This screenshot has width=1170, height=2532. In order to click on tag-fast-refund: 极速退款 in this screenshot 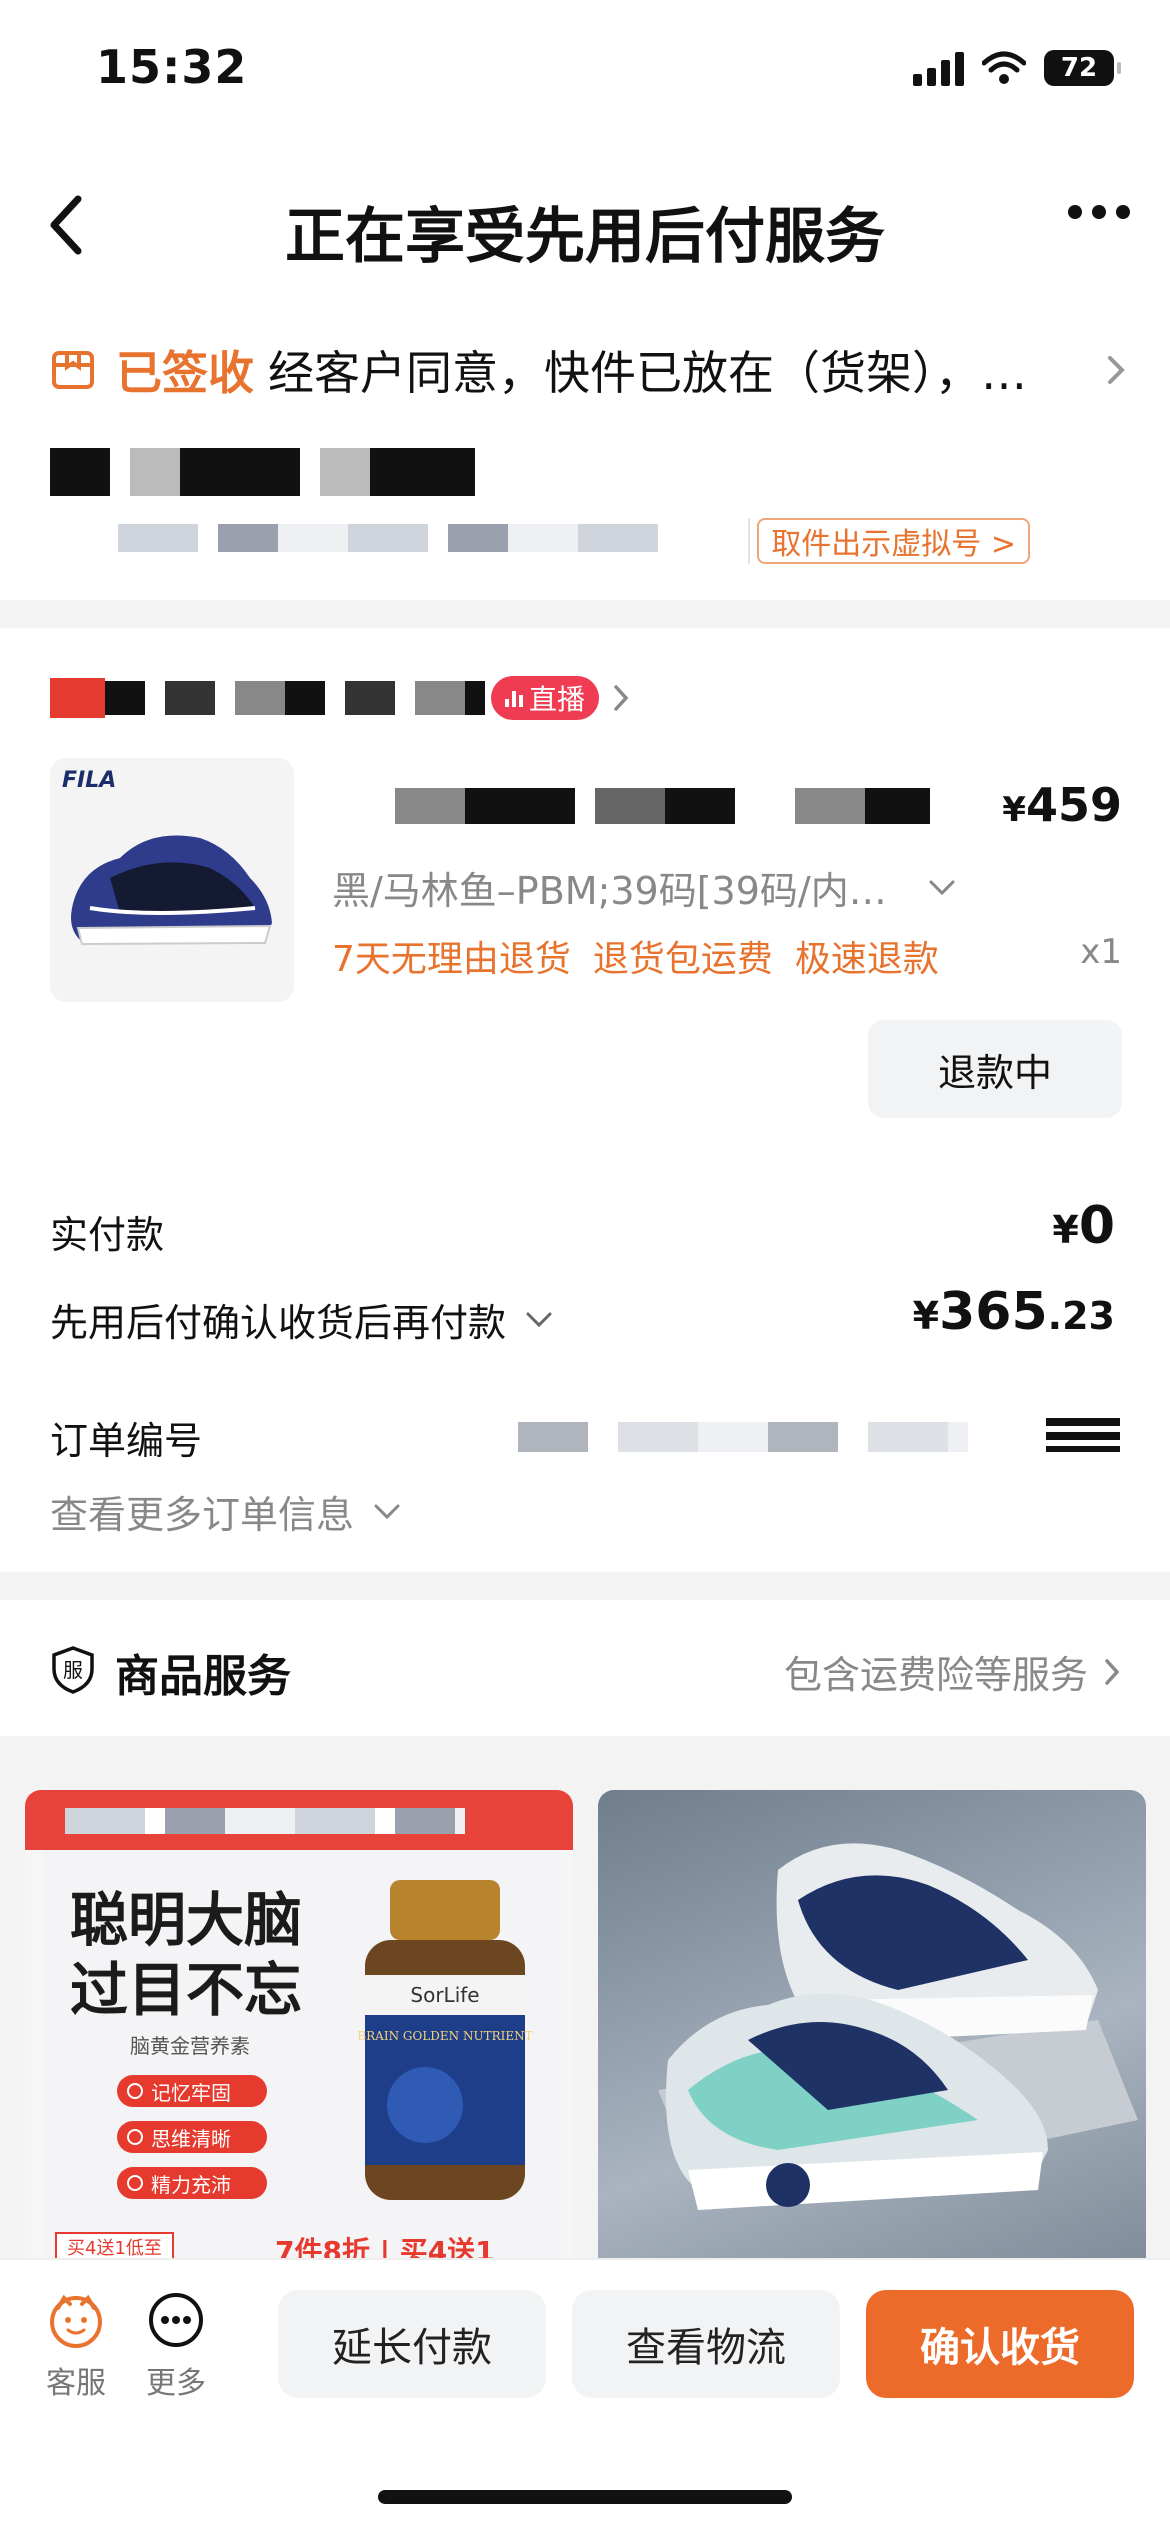, I will do `click(866, 959)`.